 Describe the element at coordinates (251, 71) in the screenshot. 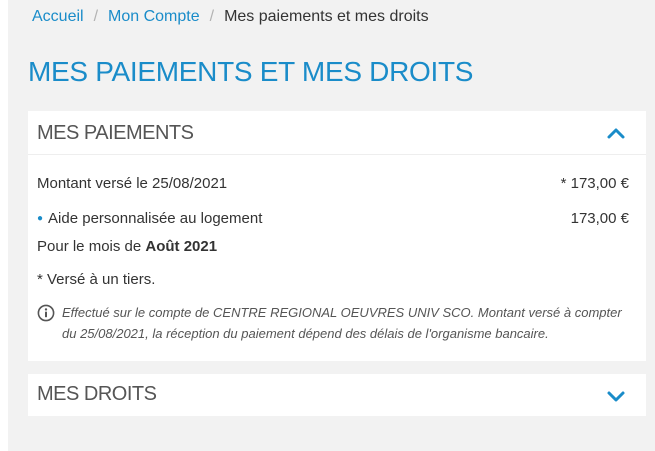

I see `page-title: MES PAIEMENTS ET MES DROITS` at that location.